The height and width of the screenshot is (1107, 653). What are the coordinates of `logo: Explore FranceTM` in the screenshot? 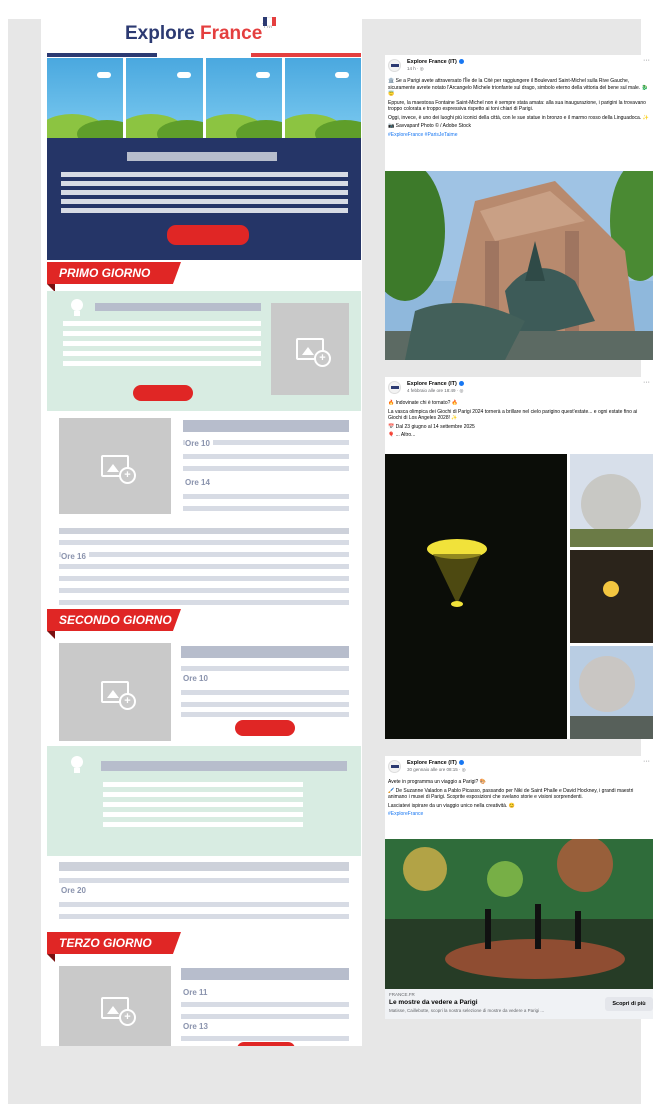 It's located at (201, 31).